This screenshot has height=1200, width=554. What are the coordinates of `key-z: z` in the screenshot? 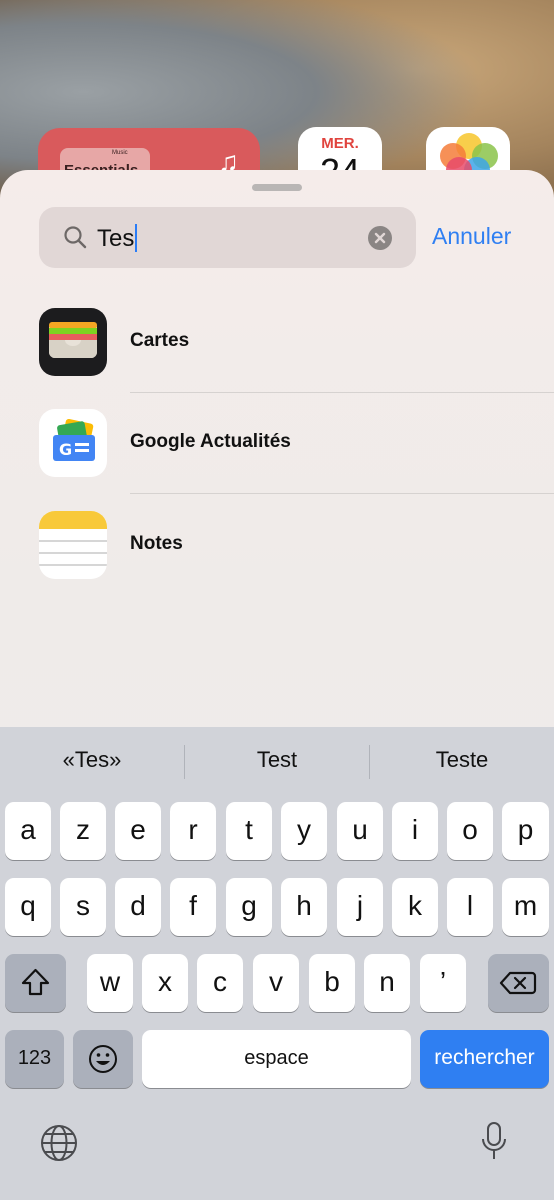 It's located at (83, 831).